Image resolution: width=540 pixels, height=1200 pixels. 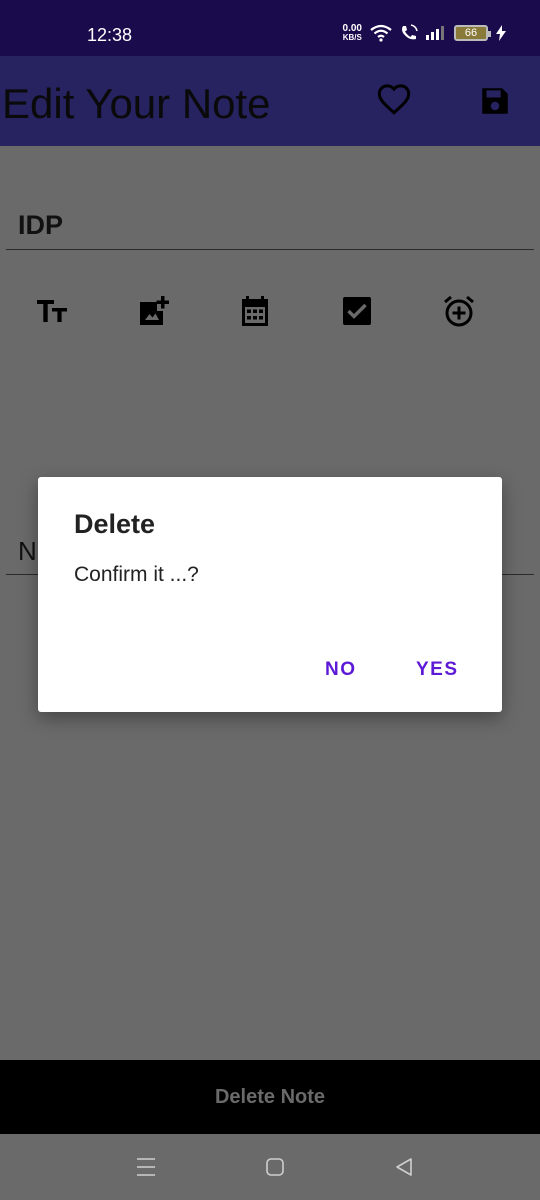 I want to click on dialog-title: Delete, so click(x=115, y=524).